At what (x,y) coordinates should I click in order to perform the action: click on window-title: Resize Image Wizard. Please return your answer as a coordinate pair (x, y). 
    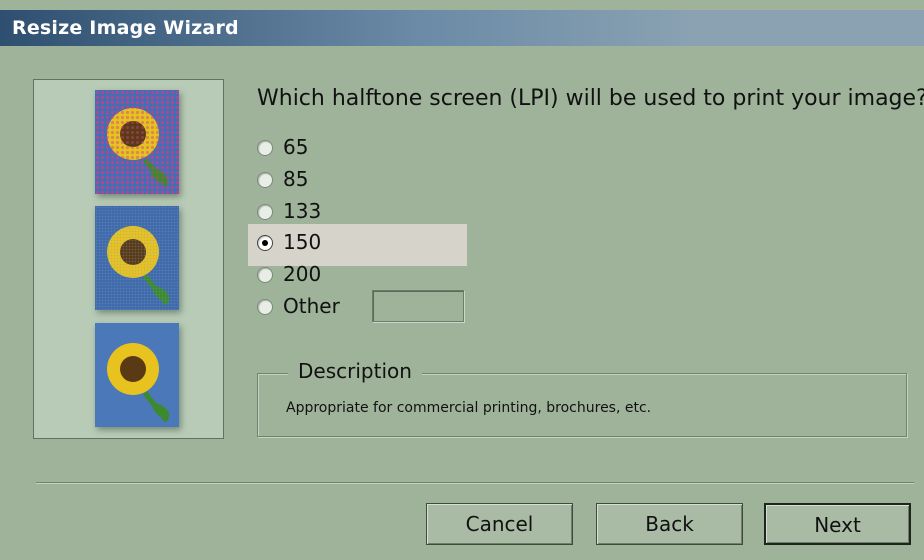
    Looking at the image, I should click on (125, 28).